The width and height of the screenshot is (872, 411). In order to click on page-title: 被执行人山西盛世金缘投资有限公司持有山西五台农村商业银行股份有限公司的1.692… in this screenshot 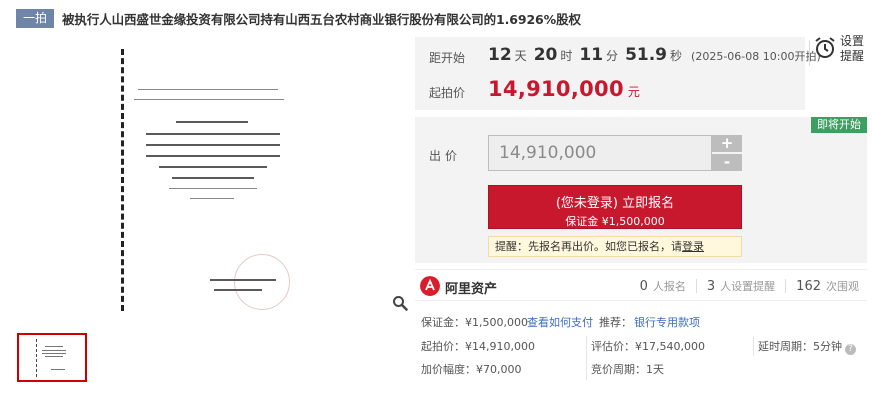, I will do `click(321, 19)`.